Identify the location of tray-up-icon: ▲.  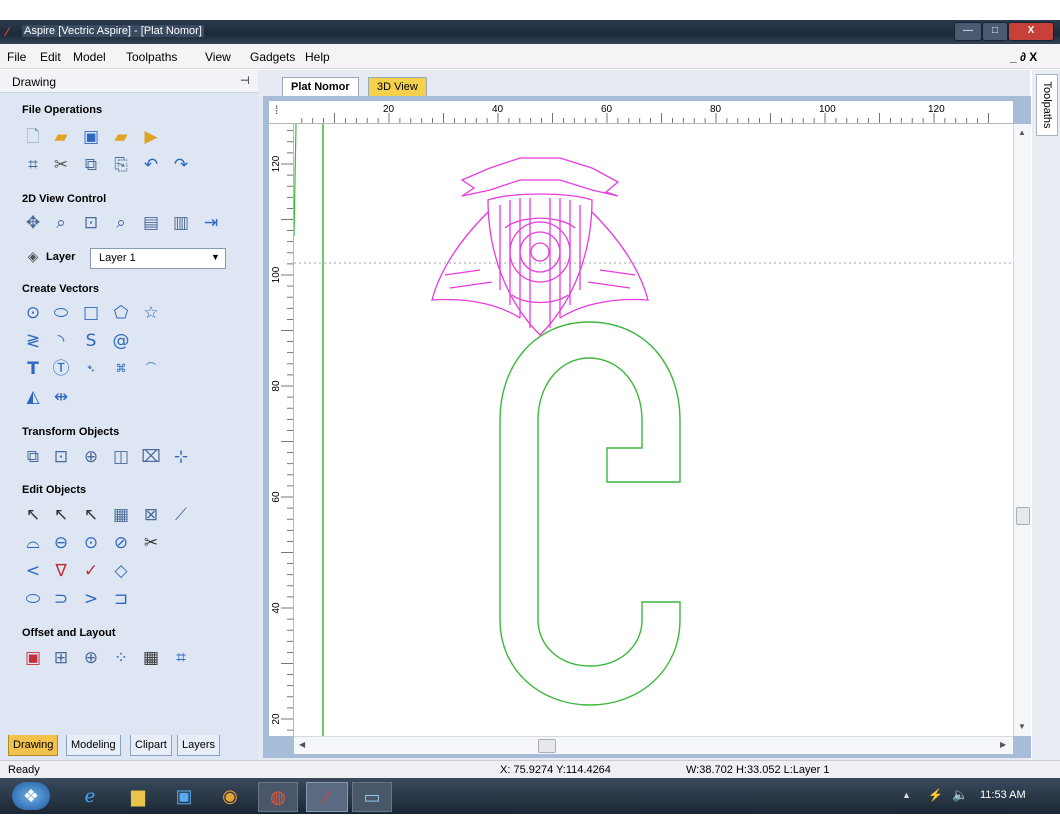
(906, 795).